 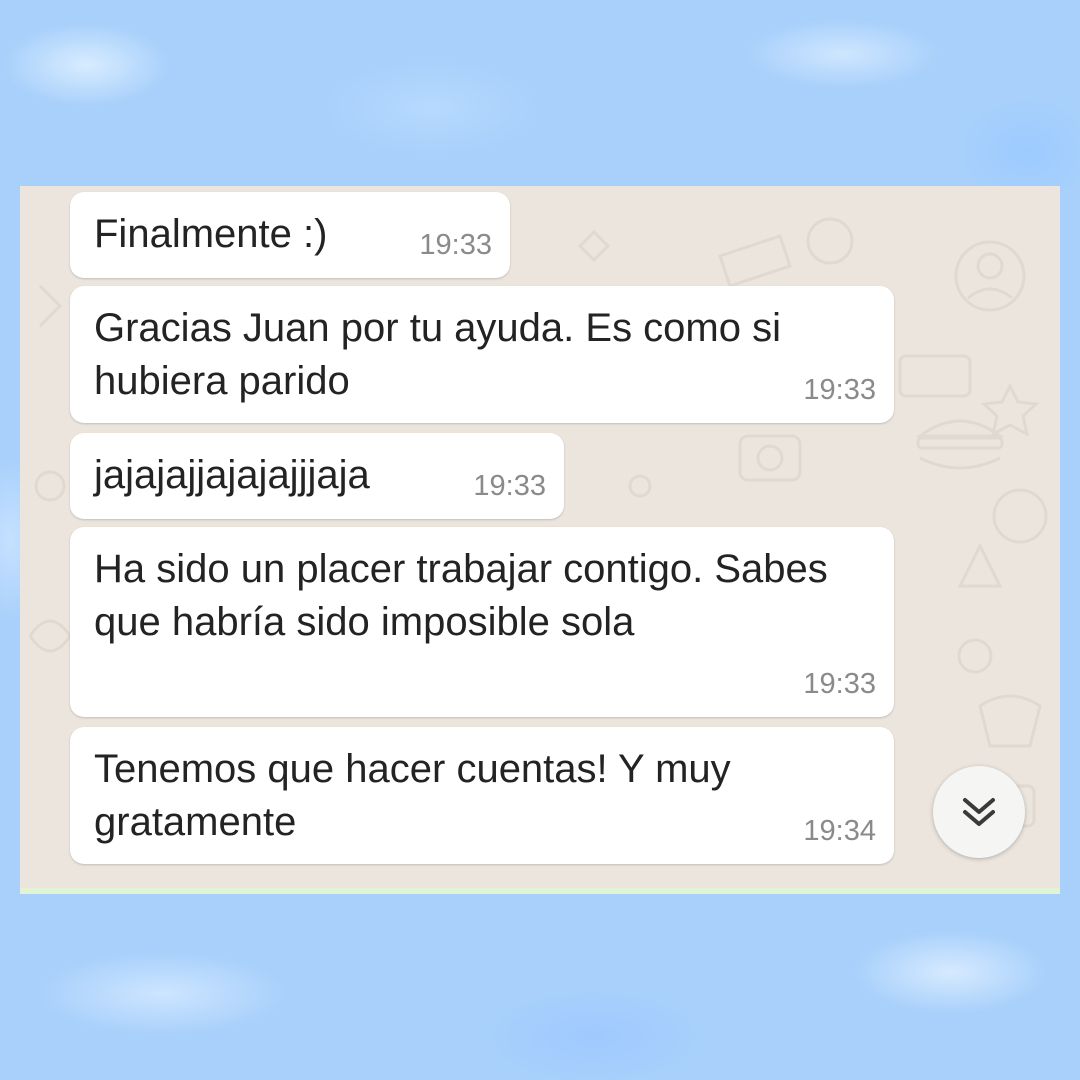 I want to click on message-text: Finalmente :), so click(x=211, y=234).